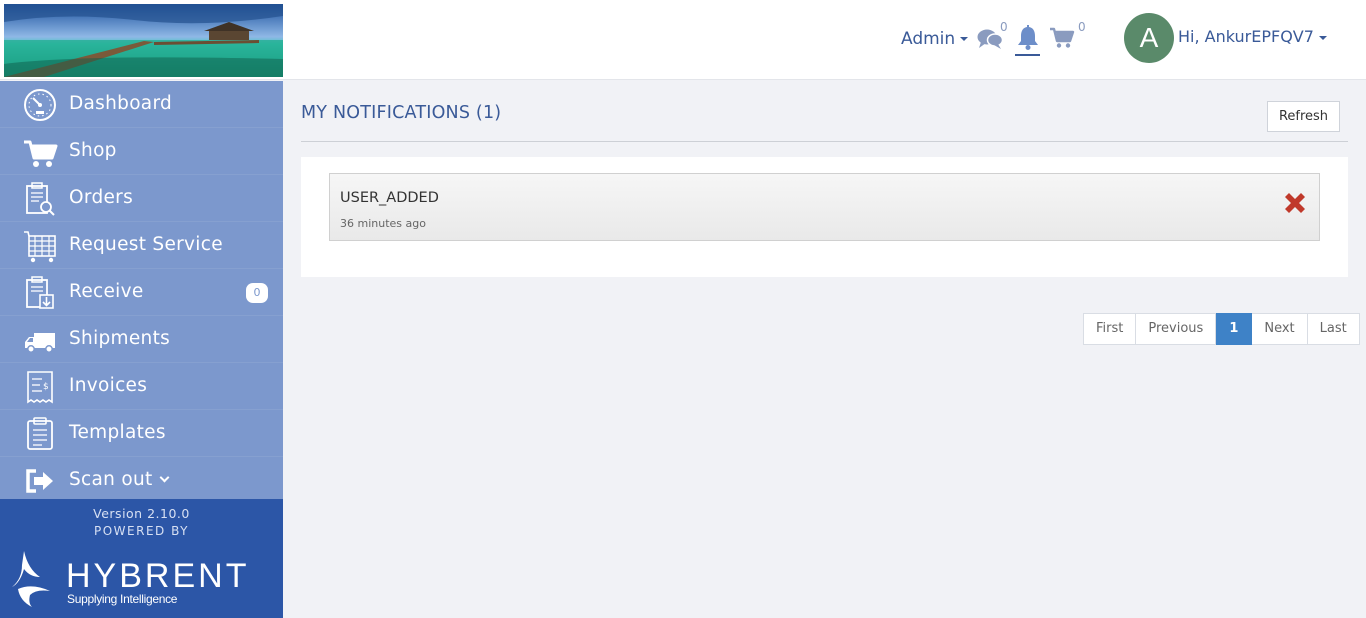 The image size is (1366, 618). Describe the element at coordinates (141, 198) in the screenshot. I see `sidebar-item-orders: Orders` at that location.